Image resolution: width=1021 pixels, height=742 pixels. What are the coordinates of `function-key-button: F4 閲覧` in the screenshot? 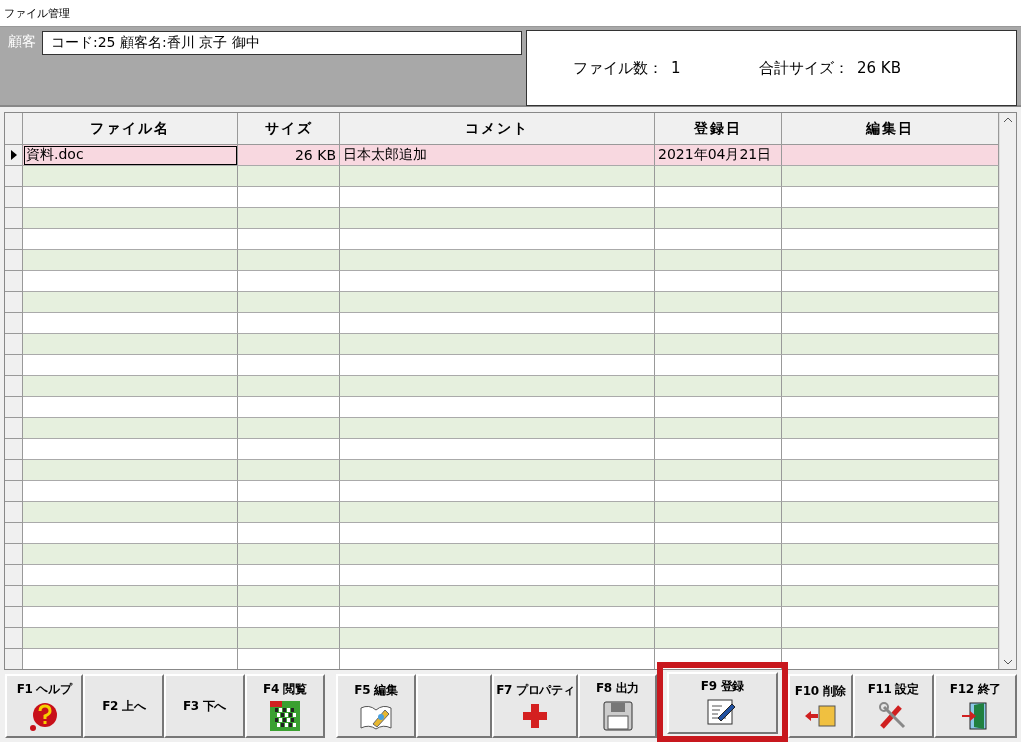 It's located at (284, 706).